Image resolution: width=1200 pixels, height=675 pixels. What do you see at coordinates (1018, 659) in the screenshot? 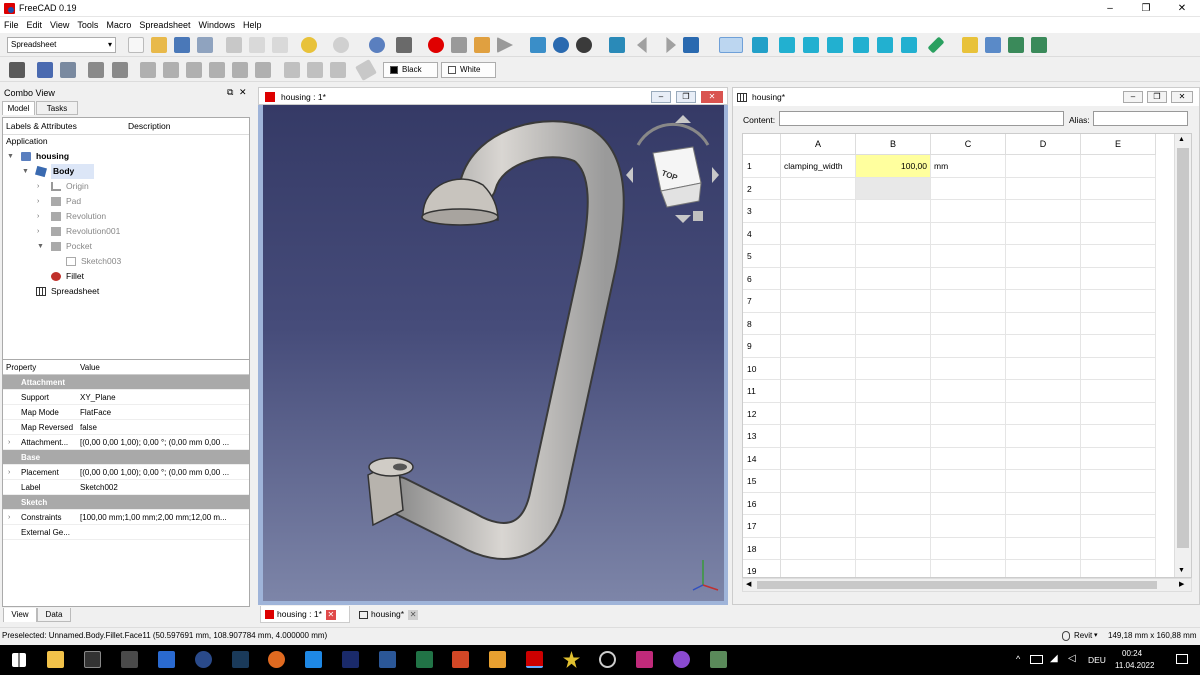
I see `tray-expand-icon: ^` at bounding box center [1018, 659].